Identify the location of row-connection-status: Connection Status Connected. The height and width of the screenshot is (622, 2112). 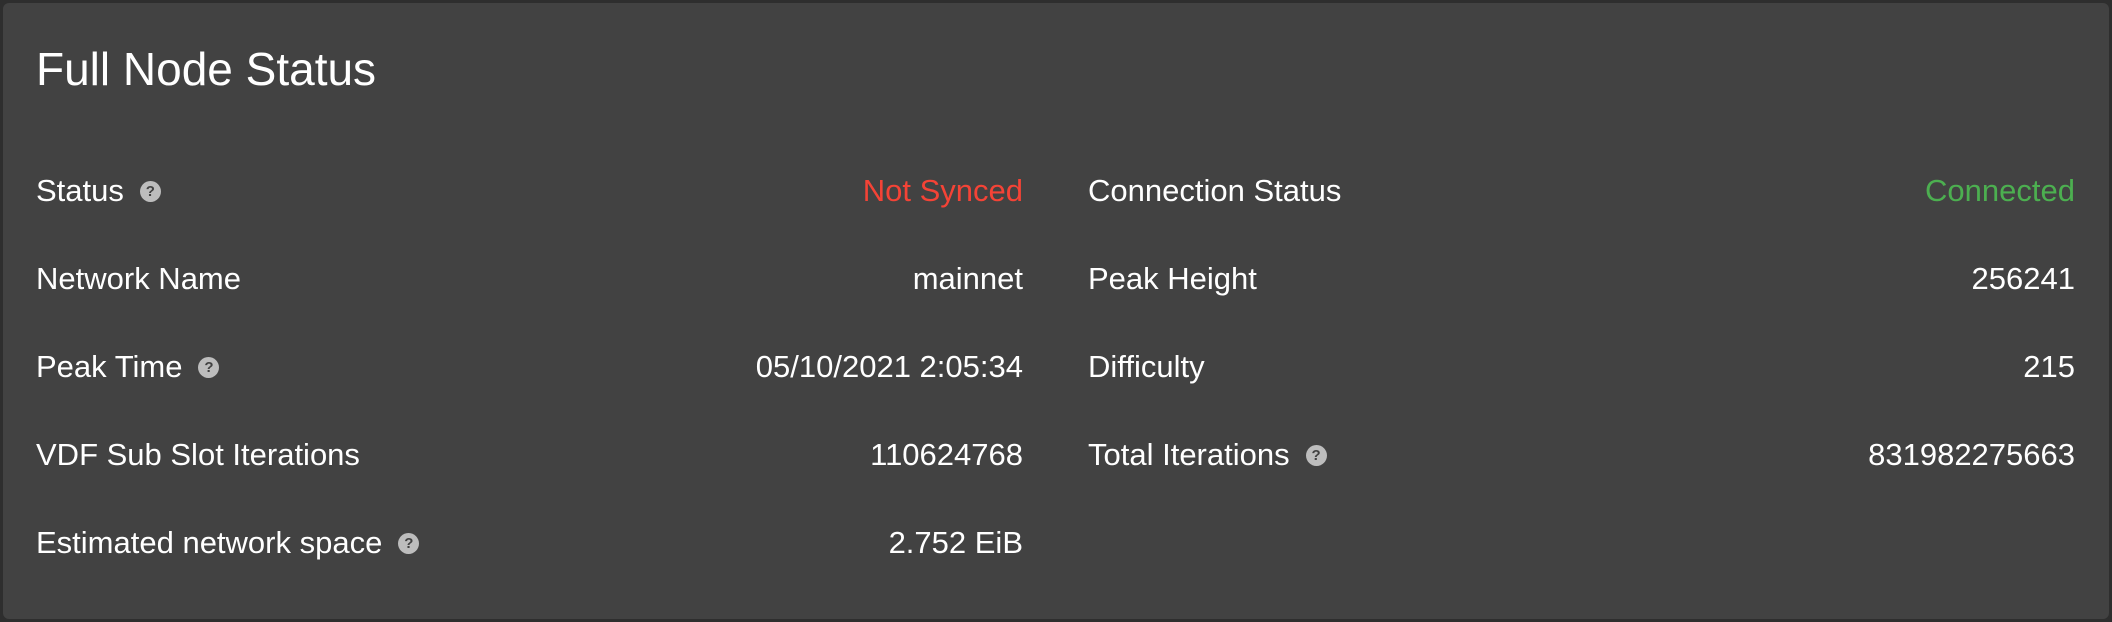
(1581, 191).